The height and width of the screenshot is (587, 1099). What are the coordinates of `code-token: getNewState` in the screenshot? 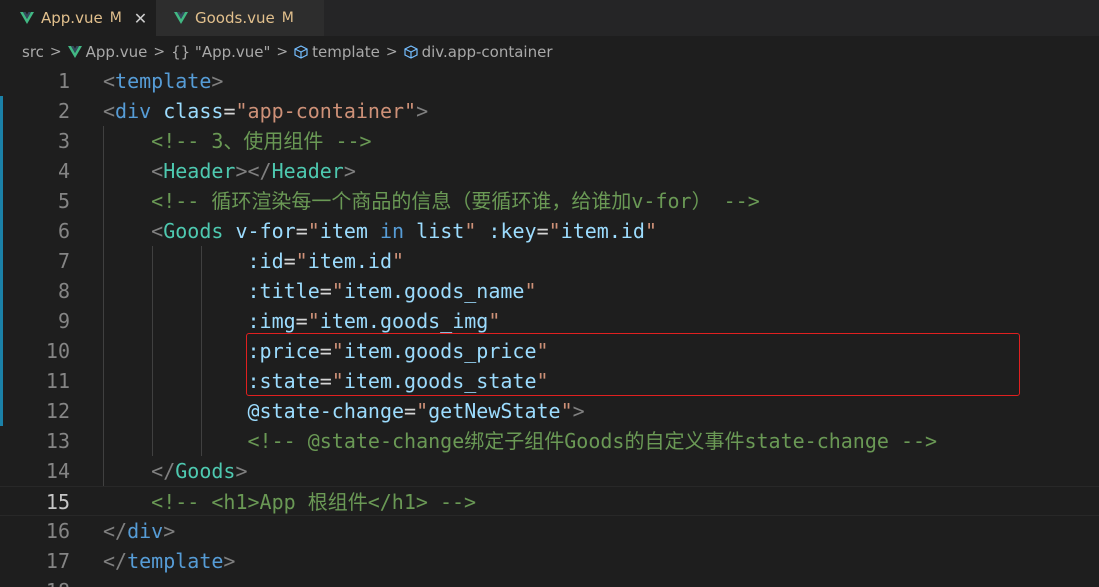 It's located at (494, 411).